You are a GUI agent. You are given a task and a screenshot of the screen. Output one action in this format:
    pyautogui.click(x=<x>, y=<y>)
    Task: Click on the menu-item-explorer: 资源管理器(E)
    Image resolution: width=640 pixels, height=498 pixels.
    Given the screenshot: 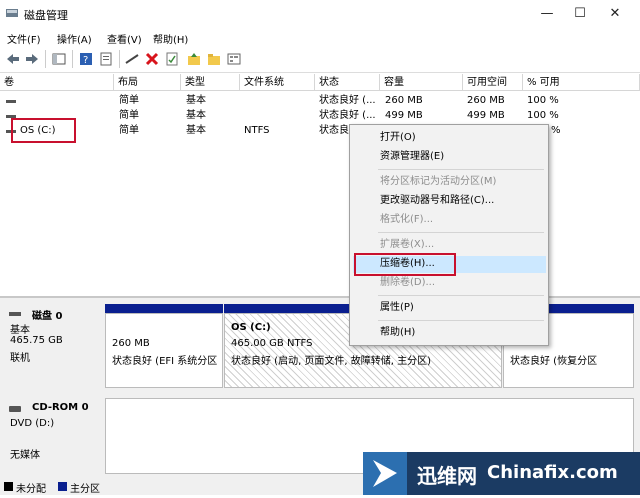 What is the action you would take?
    pyautogui.click(x=412, y=157)
    